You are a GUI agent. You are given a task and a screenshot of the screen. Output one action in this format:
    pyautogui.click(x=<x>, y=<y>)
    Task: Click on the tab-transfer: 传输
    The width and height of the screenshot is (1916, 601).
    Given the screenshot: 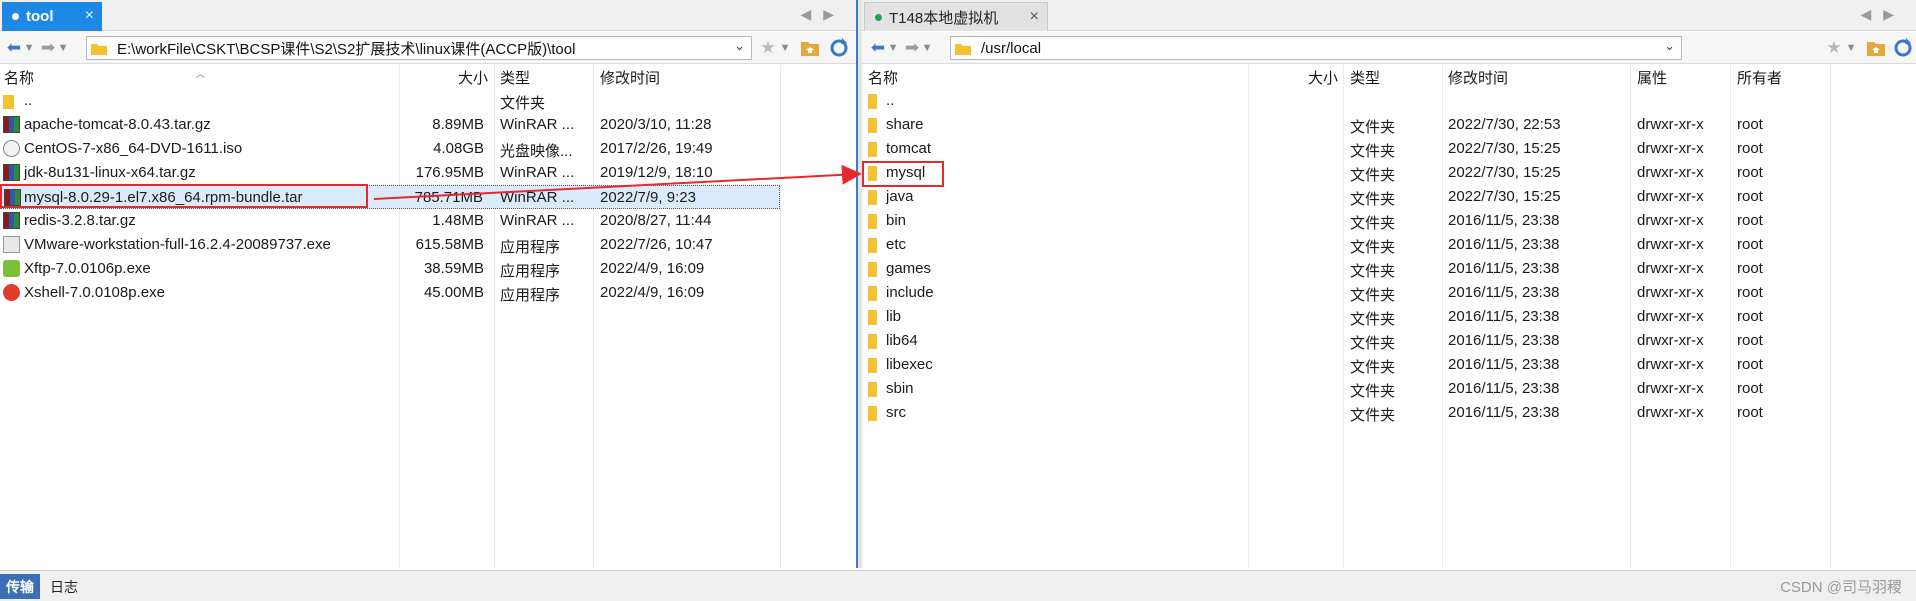 What is the action you would take?
    pyautogui.click(x=20, y=586)
    